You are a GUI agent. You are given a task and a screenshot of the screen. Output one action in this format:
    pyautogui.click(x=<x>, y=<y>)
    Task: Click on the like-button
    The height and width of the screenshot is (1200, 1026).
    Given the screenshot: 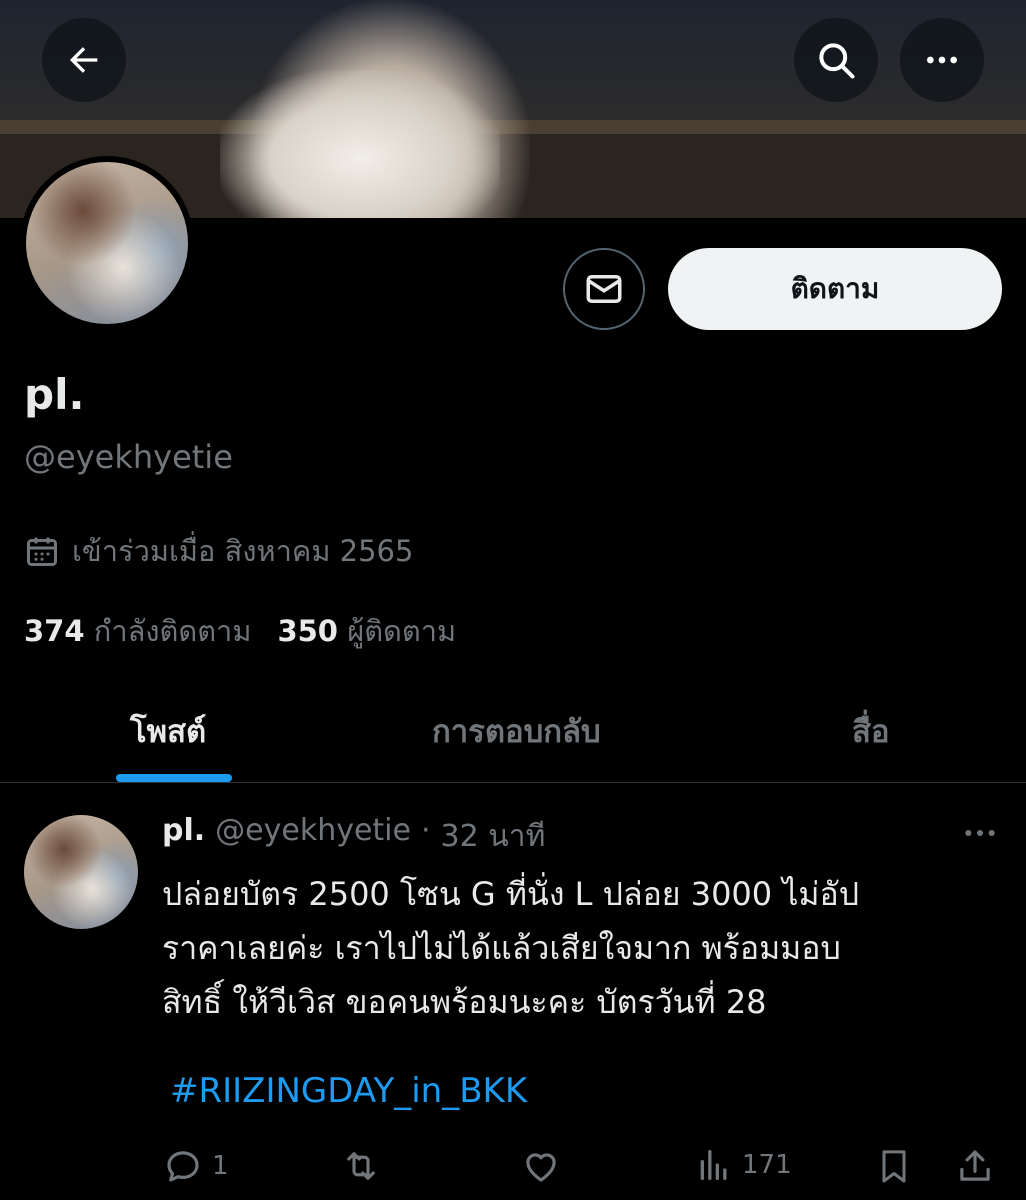 What is the action you would take?
    pyautogui.click(x=541, y=1166)
    